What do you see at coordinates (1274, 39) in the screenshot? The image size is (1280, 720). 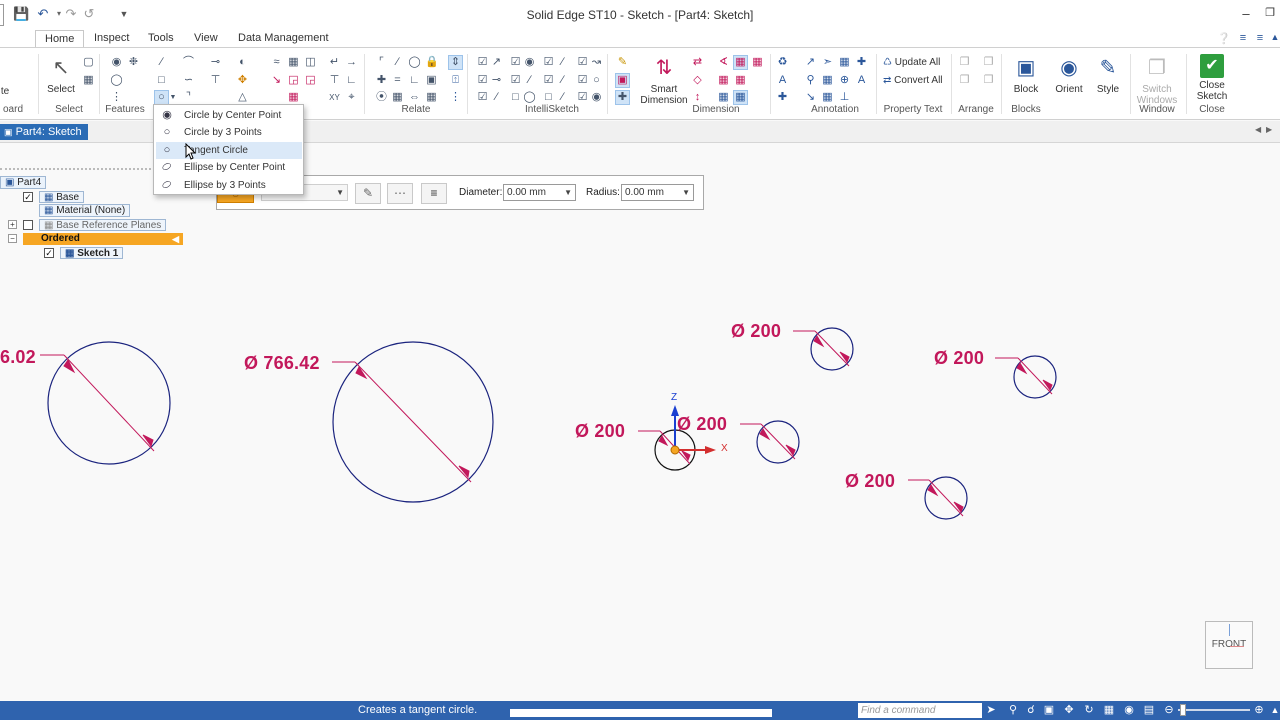 I see `collapse-ribbon-icon: ▲` at bounding box center [1274, 39].